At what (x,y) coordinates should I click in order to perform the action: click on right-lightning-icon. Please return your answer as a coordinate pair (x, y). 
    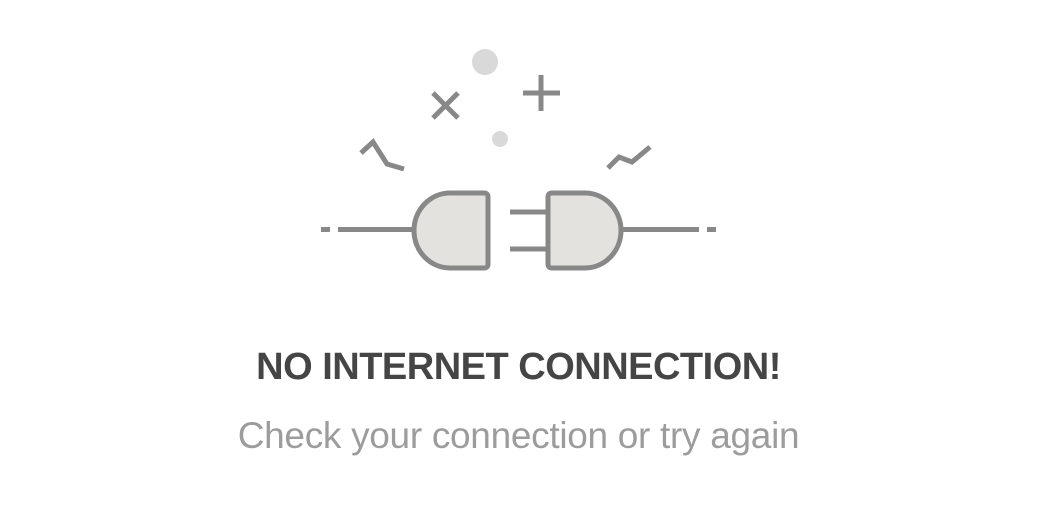
    Looking at the image, I should click on (629, 157).